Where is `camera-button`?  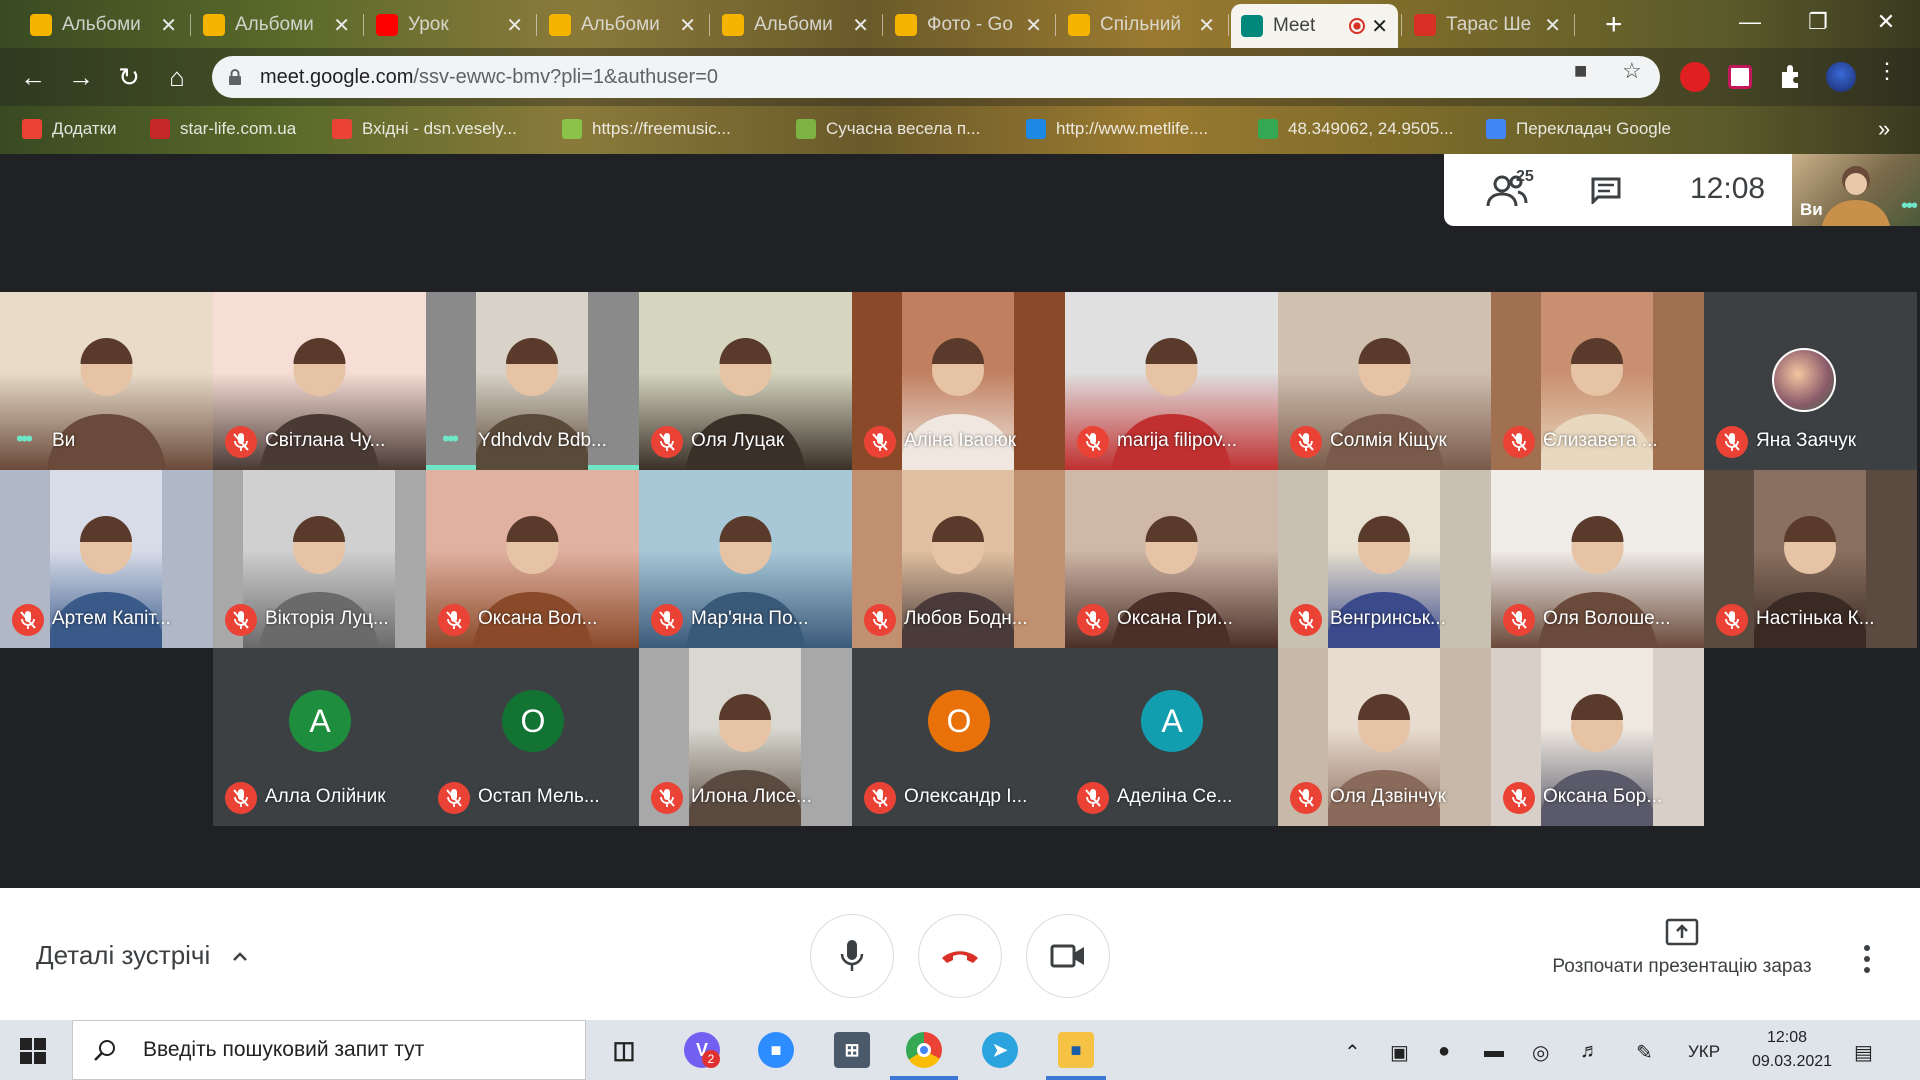 camera-button is located at coordinates (1068, 956).